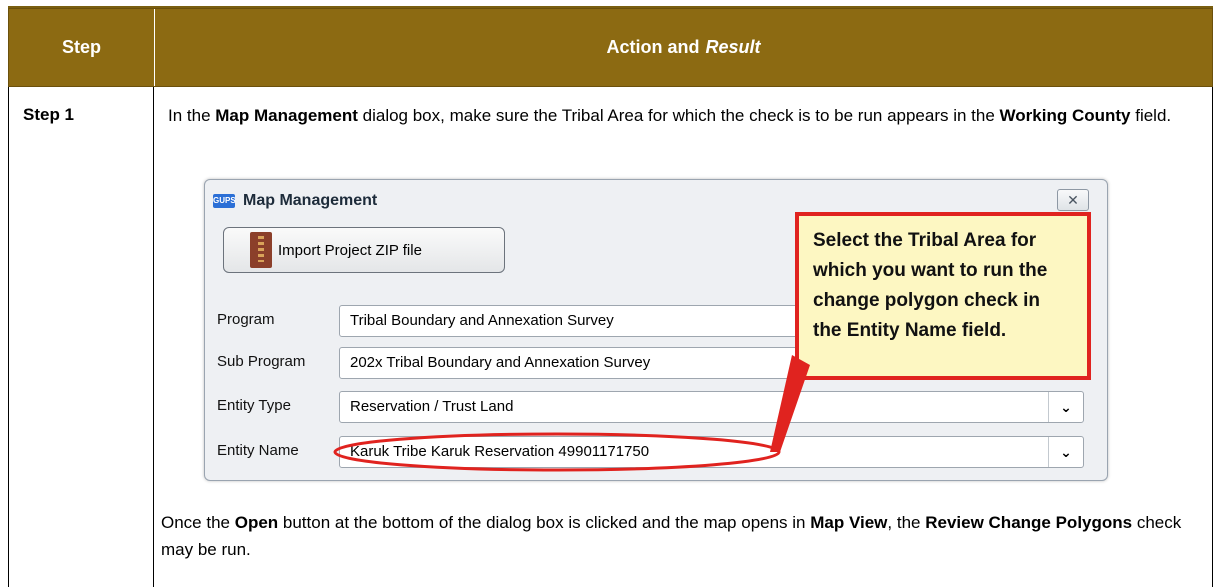 The image size is (1221, 587). I want to click on zip-file-icon, so click(261, 250).